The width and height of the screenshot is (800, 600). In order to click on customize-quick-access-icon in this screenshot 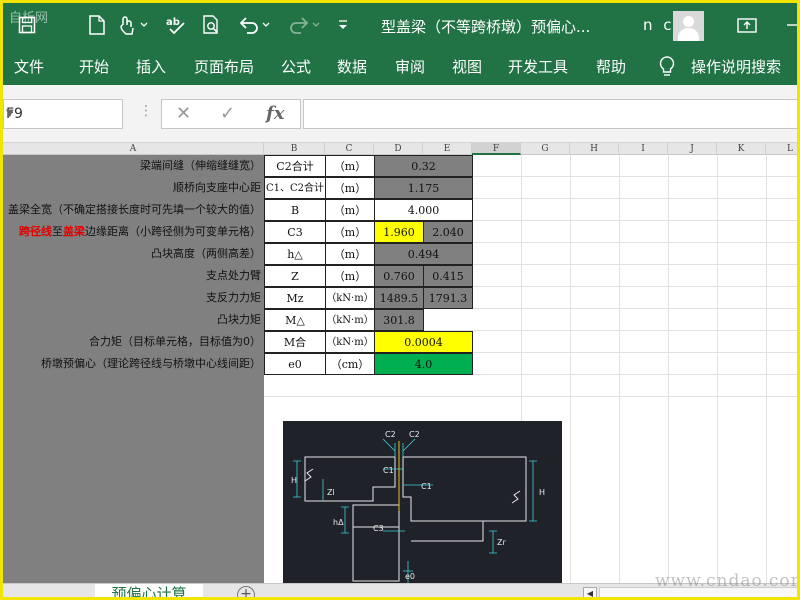, I will do `click(343, 25)`.